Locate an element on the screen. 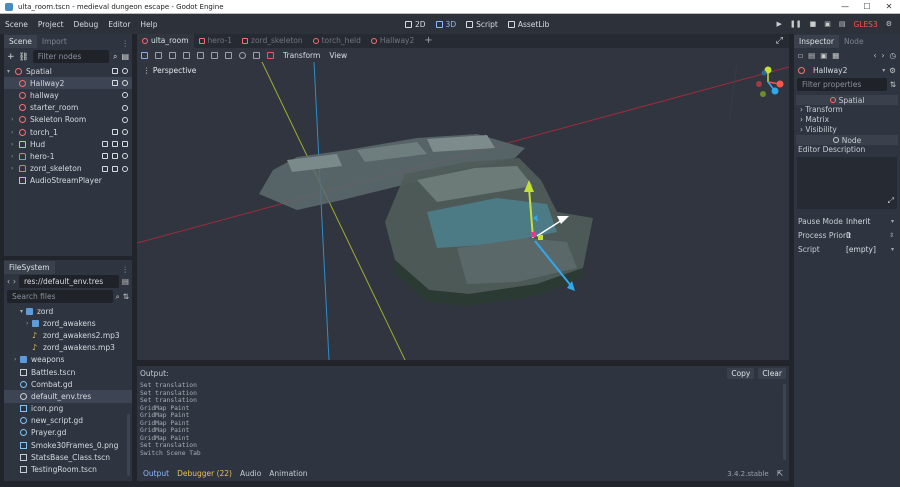  local-space-icon is located at coordinates (242, 55).